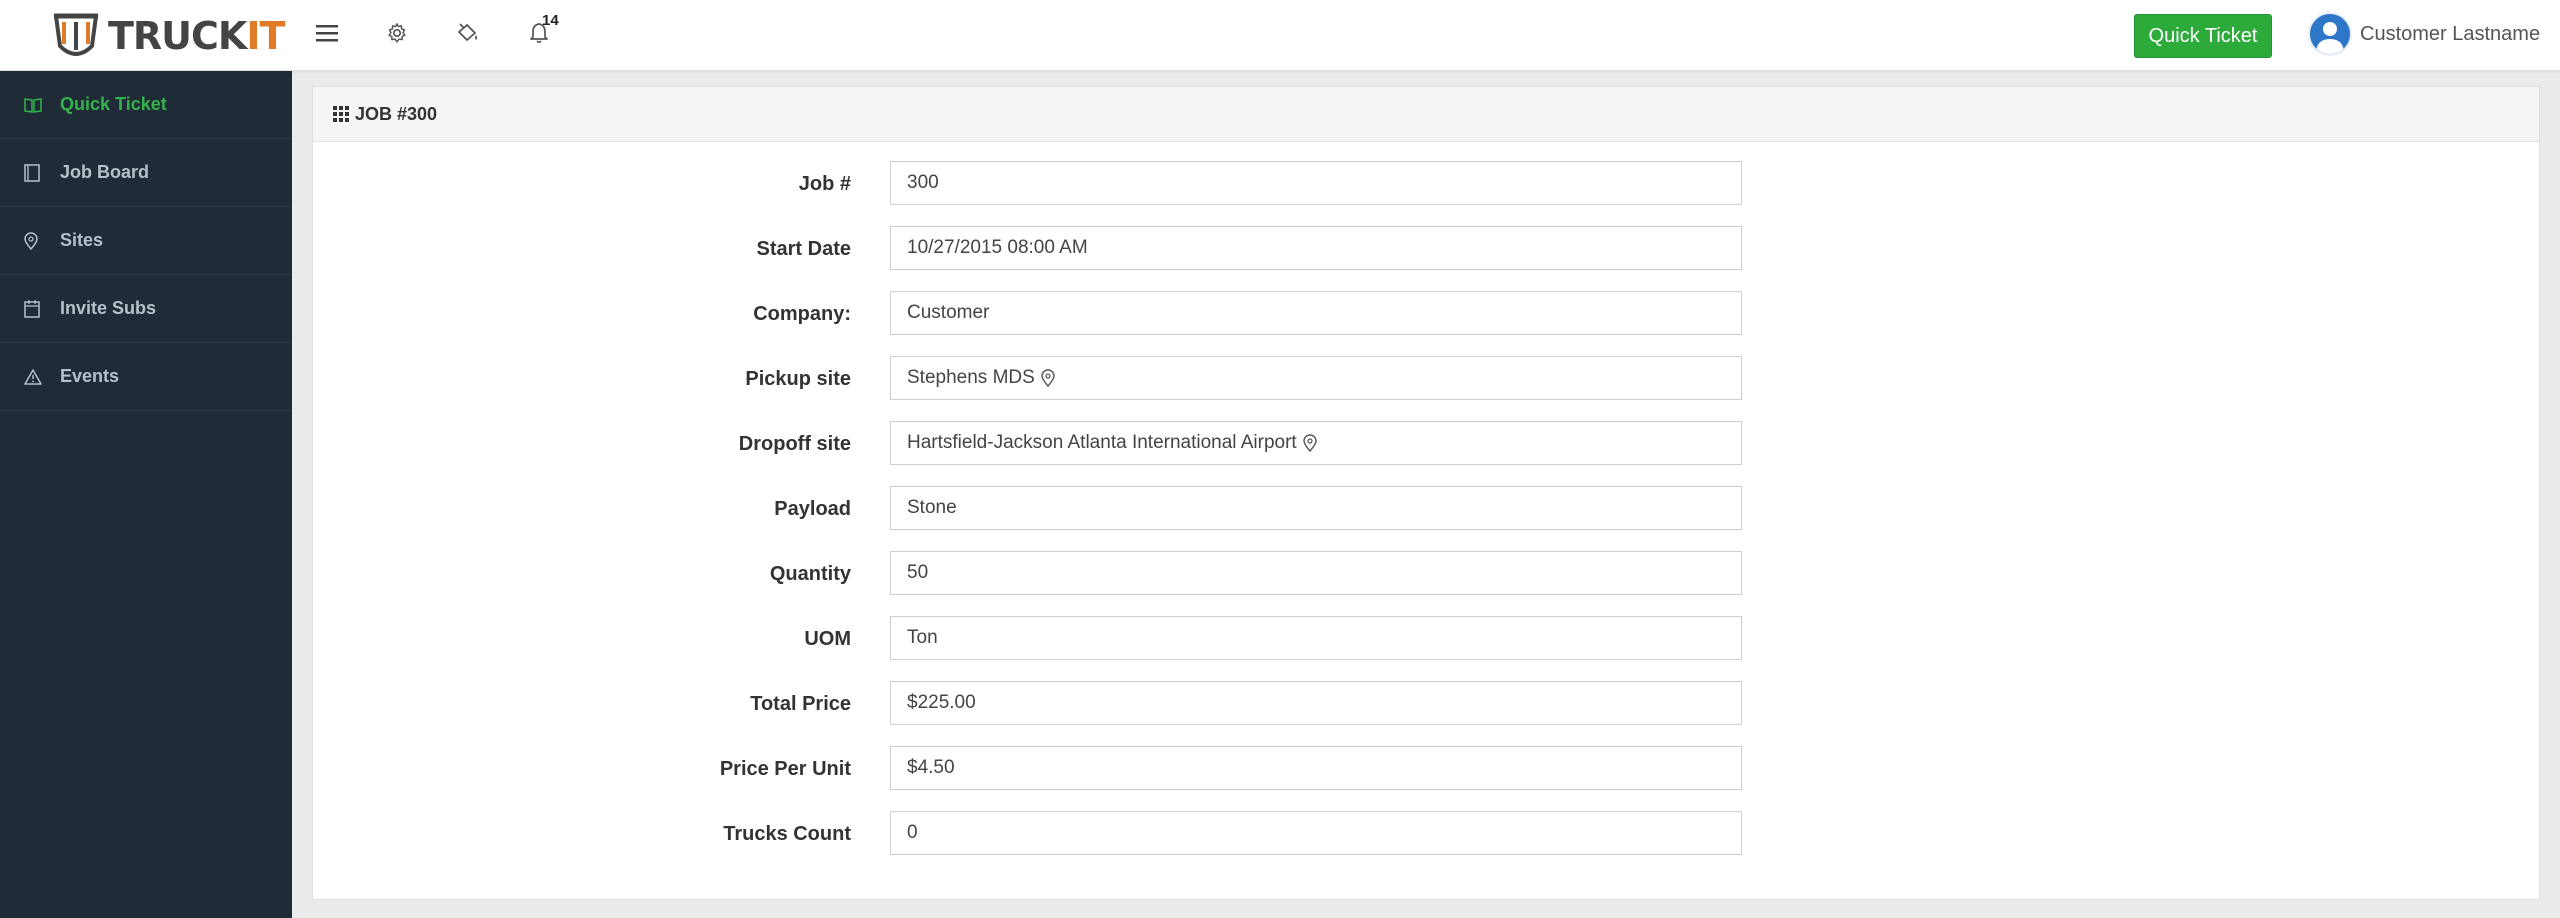  Describe the element at coordinates (2203, 36) in the screenshot. I see `quick-ticket-button: Quick Ticket` at that location.